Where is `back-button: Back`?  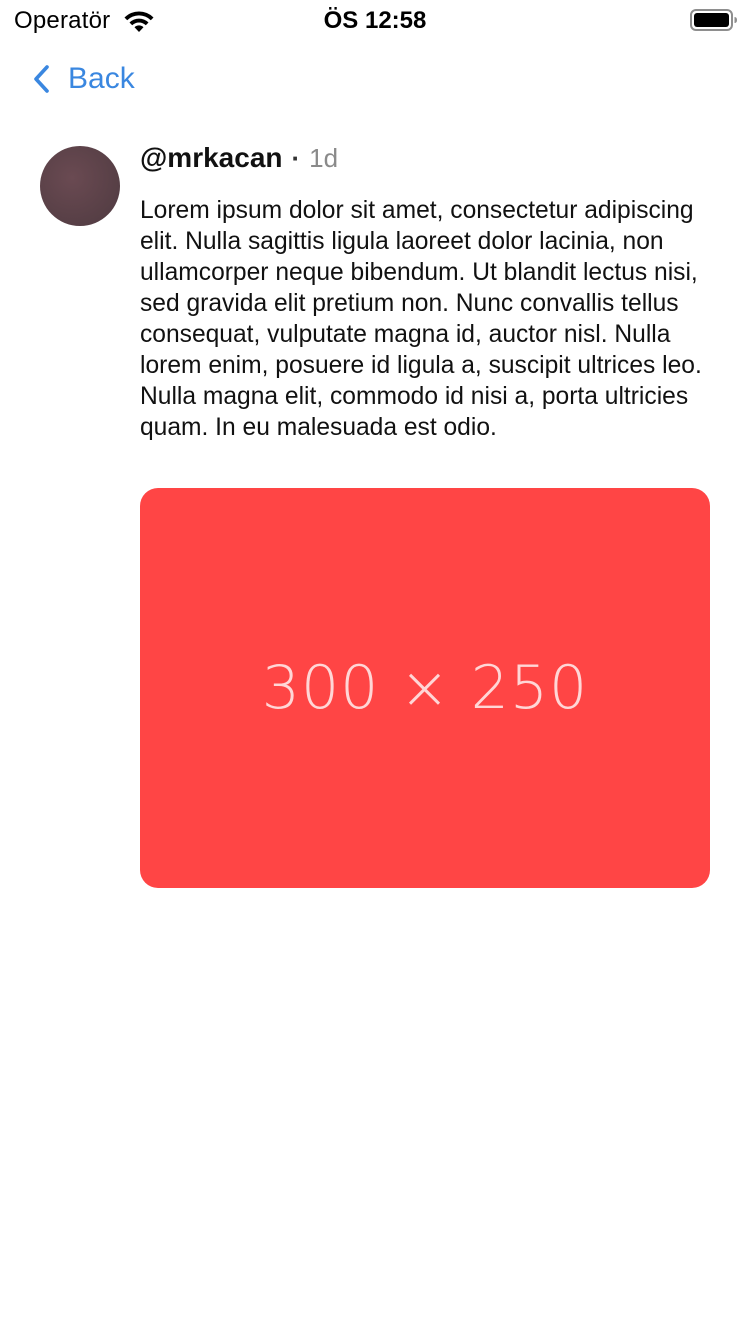 back-button: Back is located at coordinates (83, 79).